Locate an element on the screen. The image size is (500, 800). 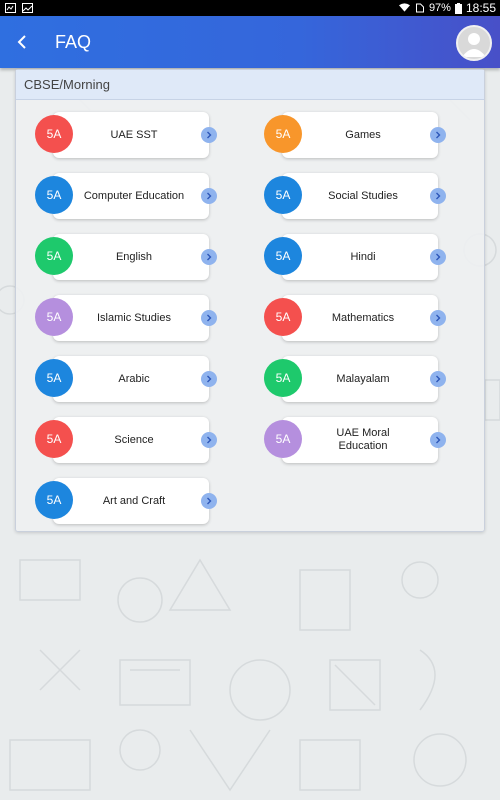
profile-avatar is located at coordinates (474, 43).